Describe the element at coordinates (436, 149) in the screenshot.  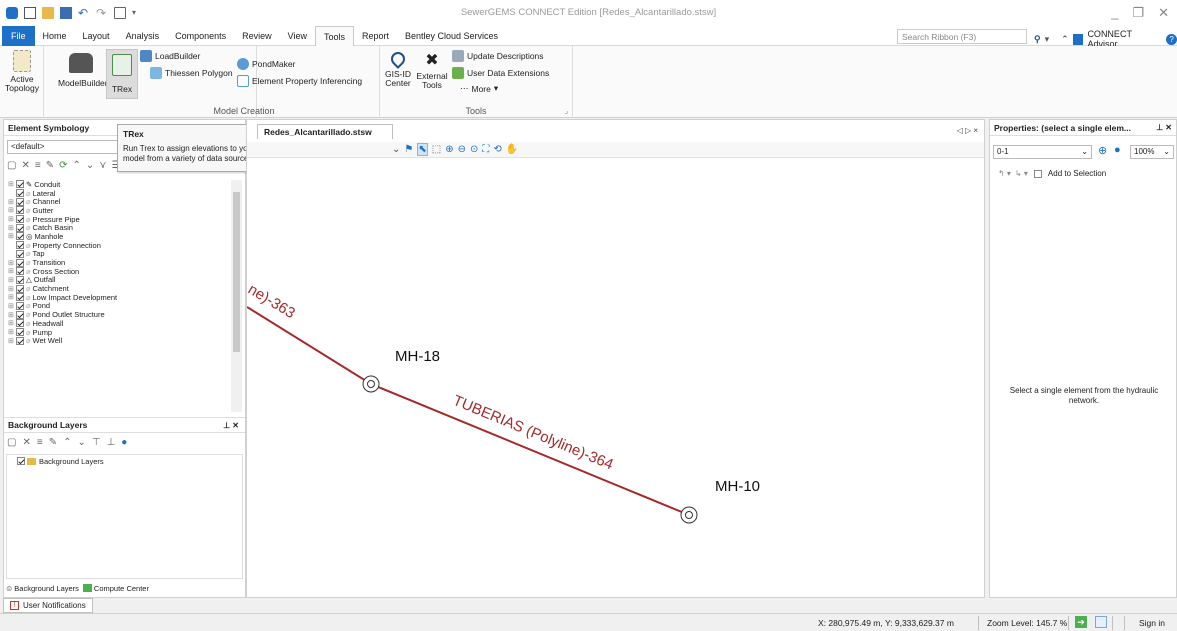
I see `select-area-icon: ⬚` at that location.